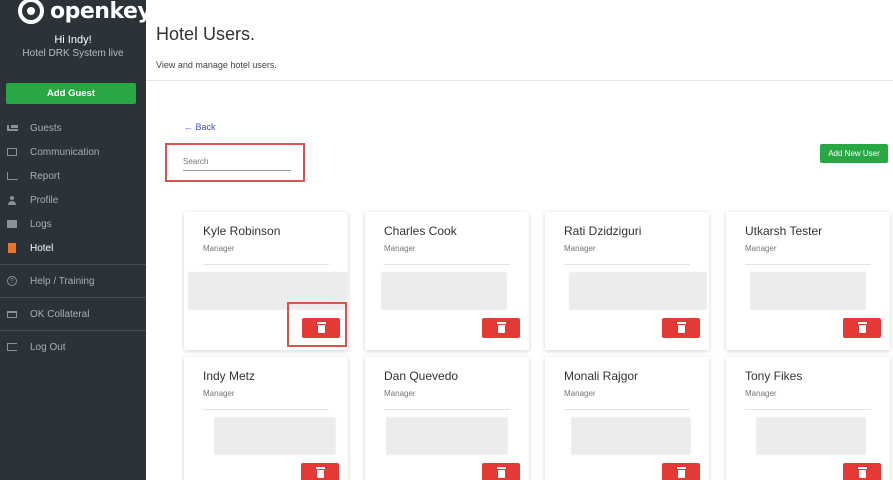  I want to click on sidebar-item-label: Profile, so click(44, 200).